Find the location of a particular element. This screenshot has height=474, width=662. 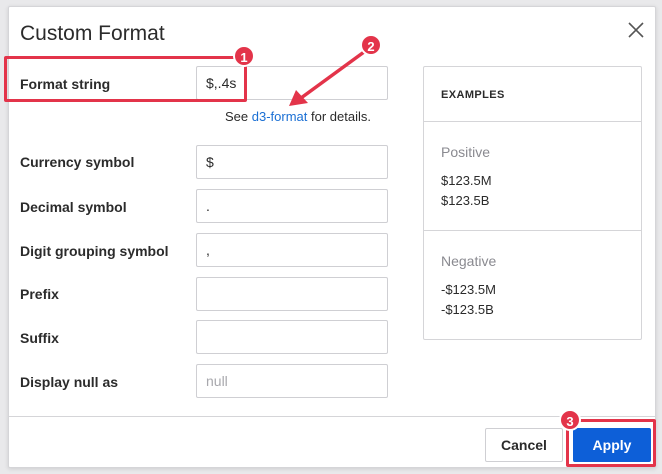

prefix-input is located at coordinates (292, 294).